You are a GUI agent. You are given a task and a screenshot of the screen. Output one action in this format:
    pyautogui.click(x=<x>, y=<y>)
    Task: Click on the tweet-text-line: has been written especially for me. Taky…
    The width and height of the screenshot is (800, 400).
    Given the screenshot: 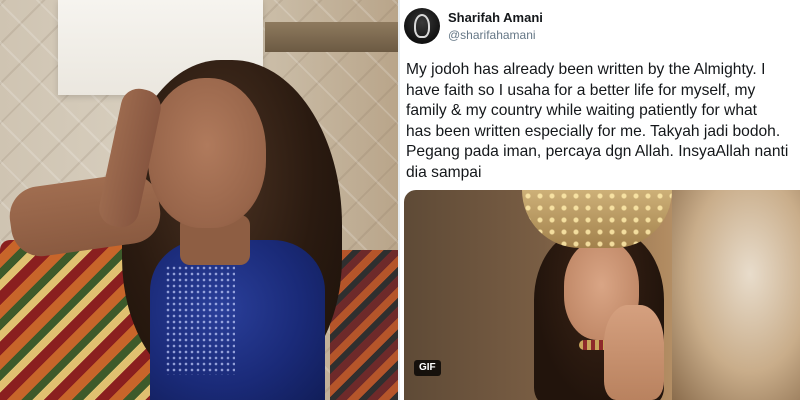 What is the action you would take?
    pyautogui.click(x=593, y=131)
    